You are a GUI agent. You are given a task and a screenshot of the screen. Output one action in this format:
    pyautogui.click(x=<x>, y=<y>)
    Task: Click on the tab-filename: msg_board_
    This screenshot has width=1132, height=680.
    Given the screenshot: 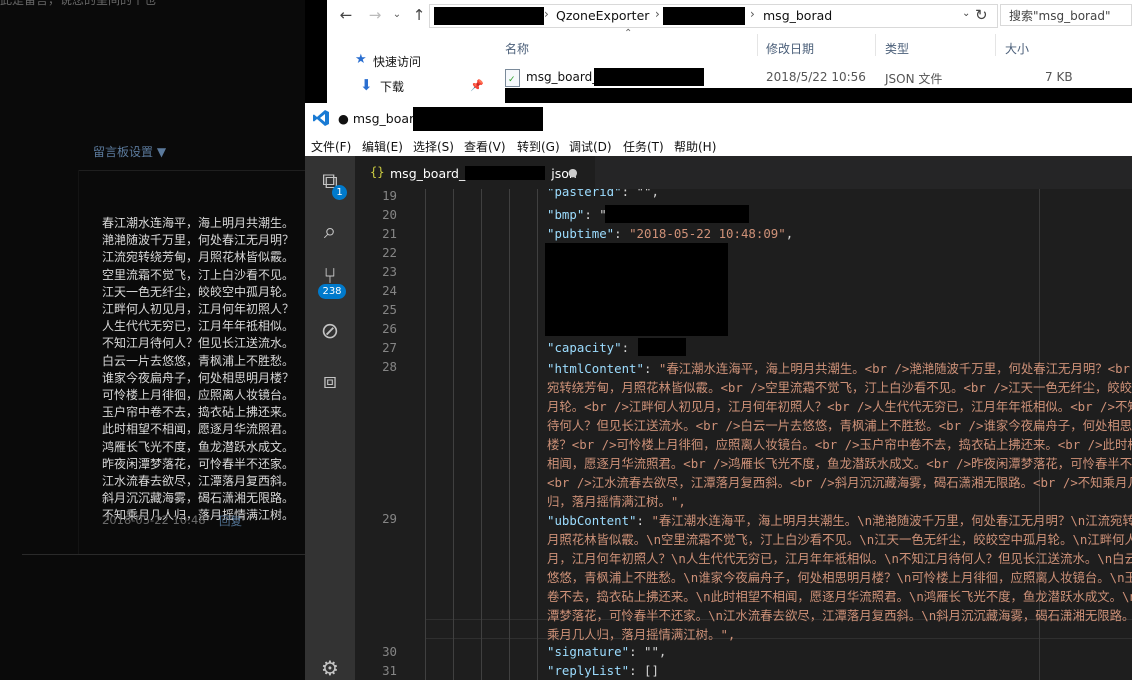 What is the action you would take?
    pyautogui.click(x=428, y=173)
    